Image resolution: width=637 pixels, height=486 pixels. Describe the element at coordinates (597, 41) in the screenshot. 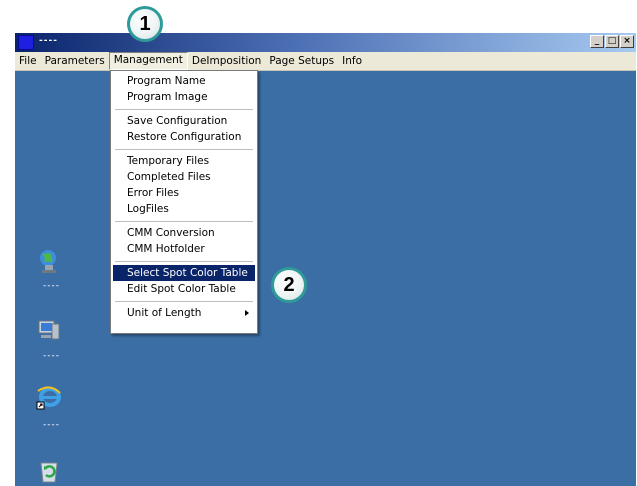

I see `minimize-button: _` at that location.